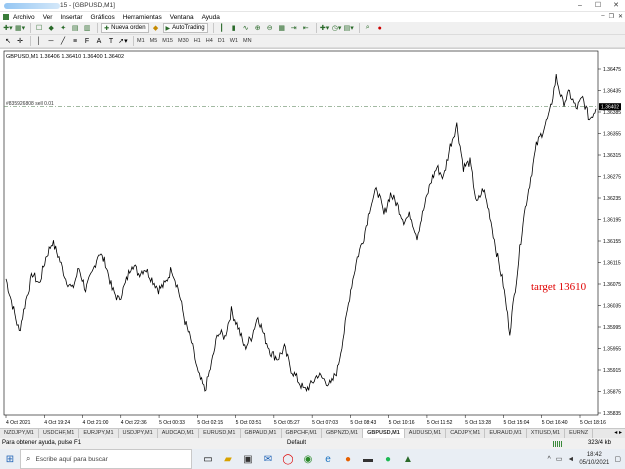 This screenshot has height=469, width=625. I want to click on new-order-label: Nueva orden, so click(128, 28).